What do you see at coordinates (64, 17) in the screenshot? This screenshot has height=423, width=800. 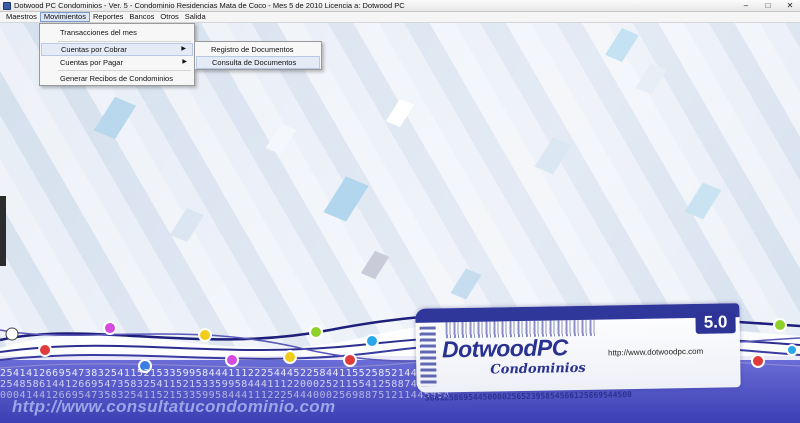 I see `menu-movimientos: Movimientos` at bounding box center [64, 17].